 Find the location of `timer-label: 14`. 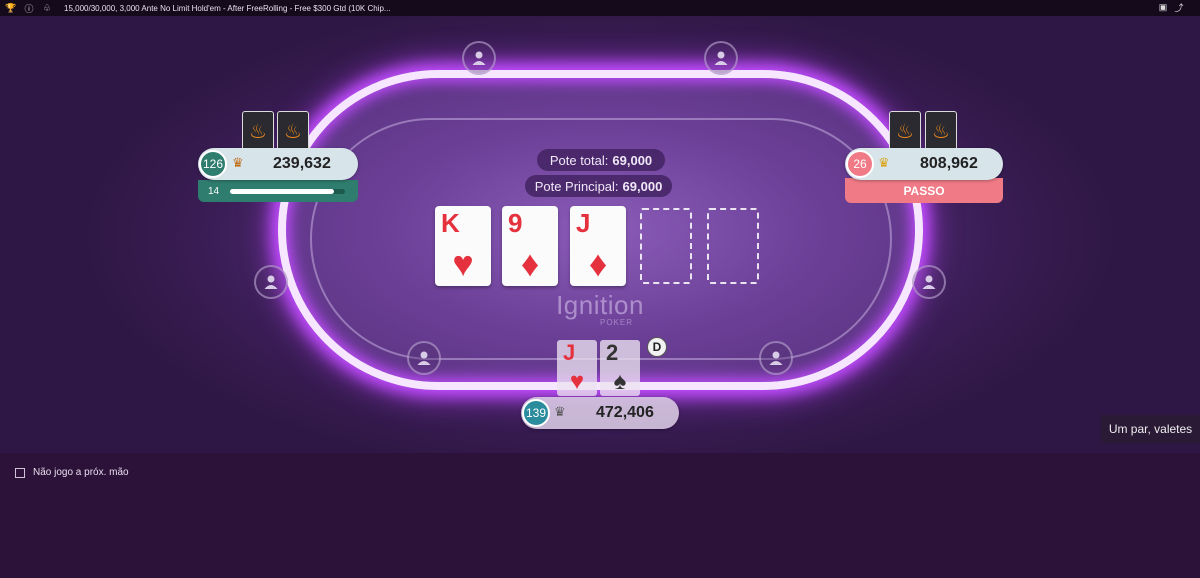

timer-label: 14 is located at coordinates (214, 191).